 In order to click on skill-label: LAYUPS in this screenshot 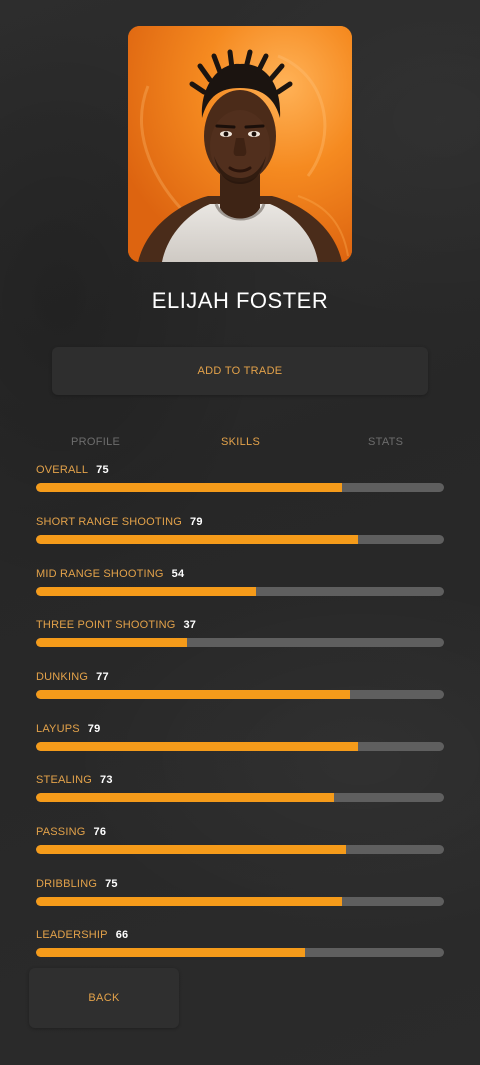, I will do `click(58, 729)`.